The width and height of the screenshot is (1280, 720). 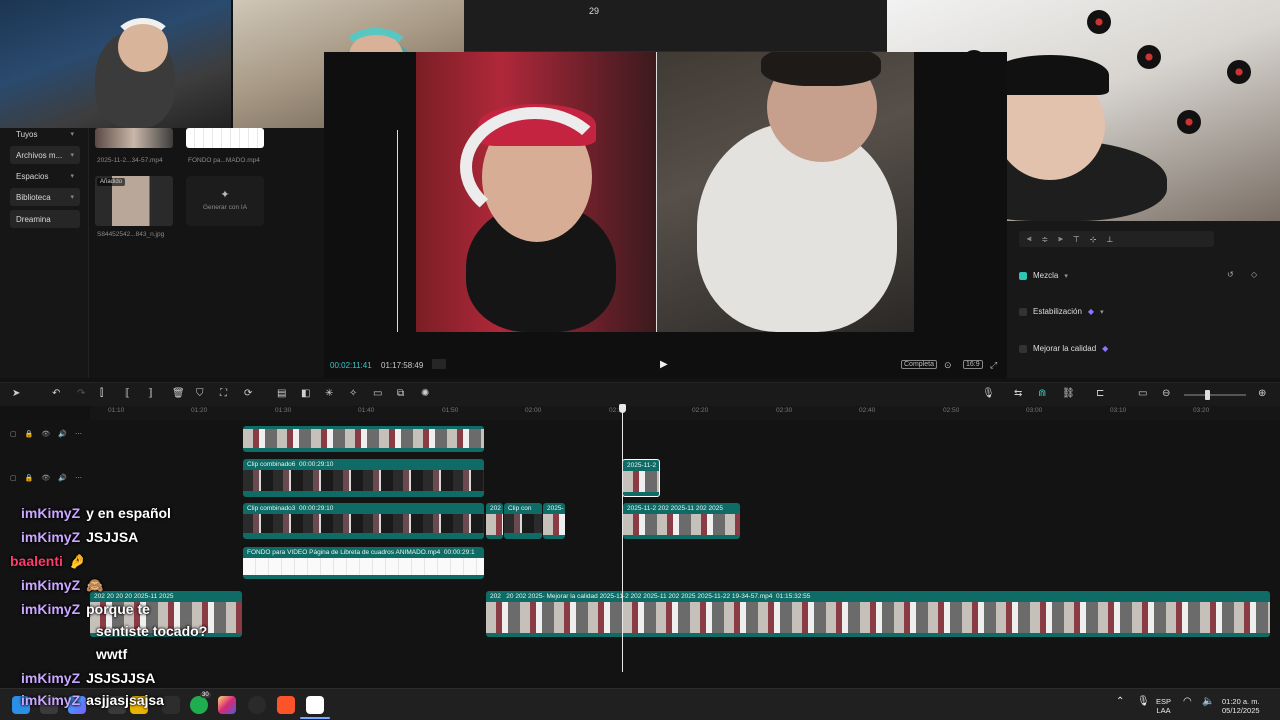 What do you see at coordinates (199, 410) in the screenshot?
I see `ruler-tick: 01:20` at bounding box center [199, 410].